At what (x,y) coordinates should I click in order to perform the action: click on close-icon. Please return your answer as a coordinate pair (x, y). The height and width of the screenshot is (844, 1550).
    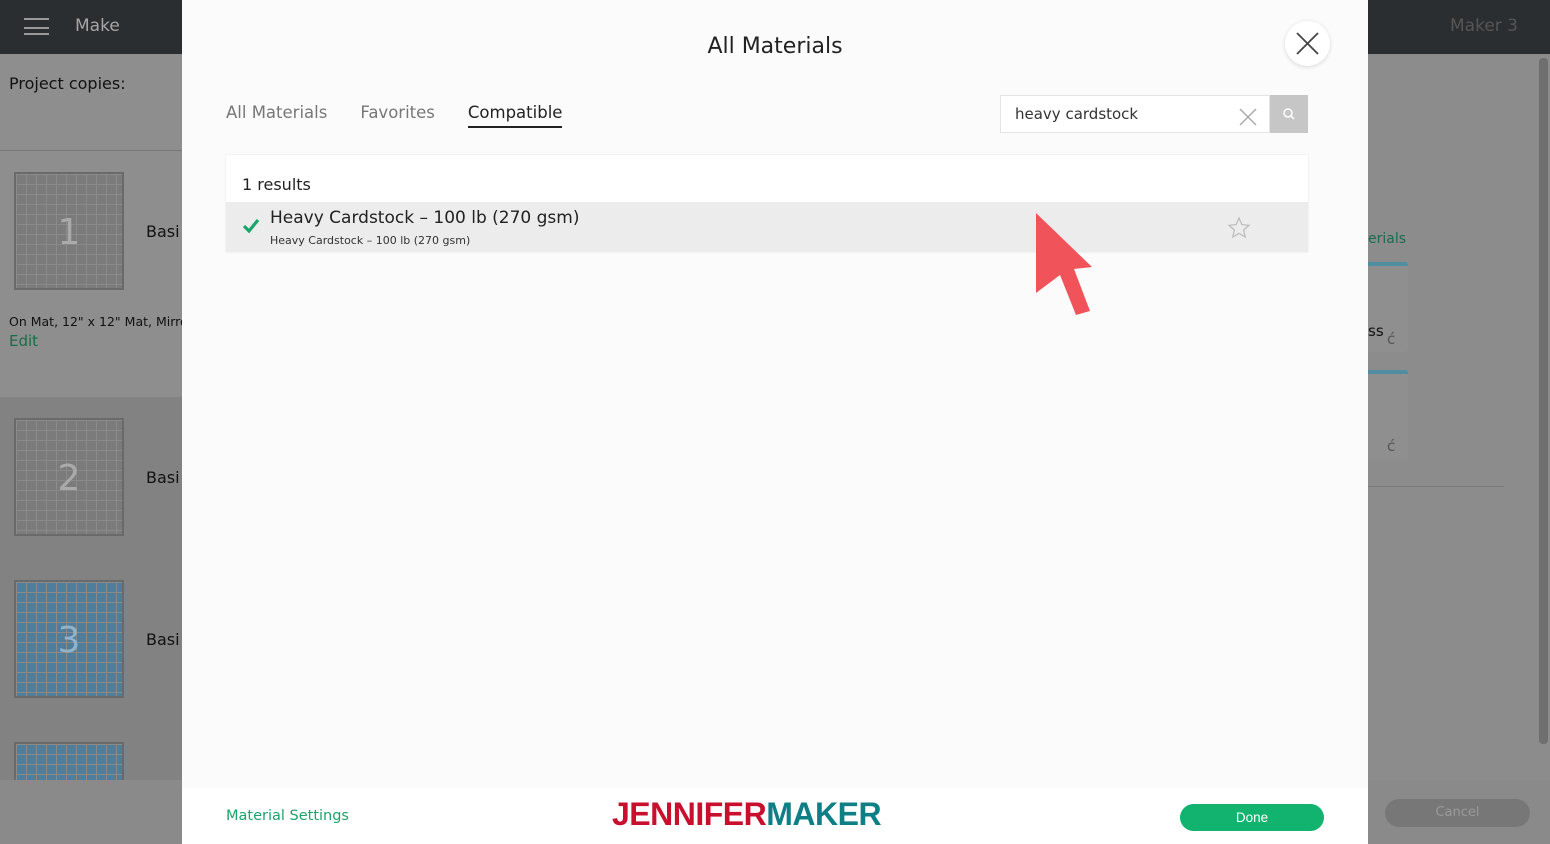
    Looking at the image, I should click on (1307, 43).